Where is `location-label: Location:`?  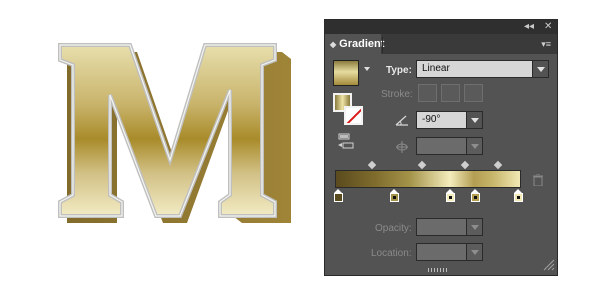
location-label: Location: is located at coordinates (391, 253).